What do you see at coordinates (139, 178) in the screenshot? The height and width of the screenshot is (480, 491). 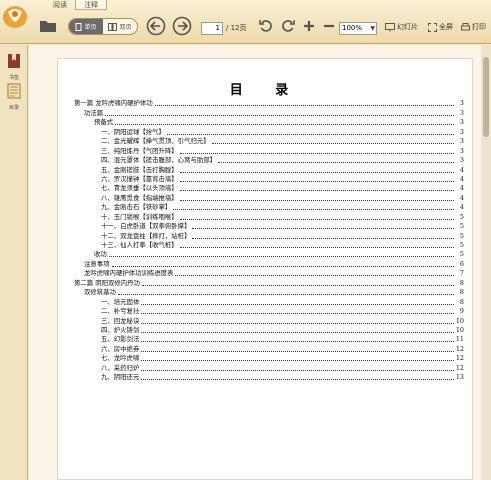 I see `toc-entry-text: 六、罗汉撞钟【靠背击墙】` at bounding box center [139, 178].